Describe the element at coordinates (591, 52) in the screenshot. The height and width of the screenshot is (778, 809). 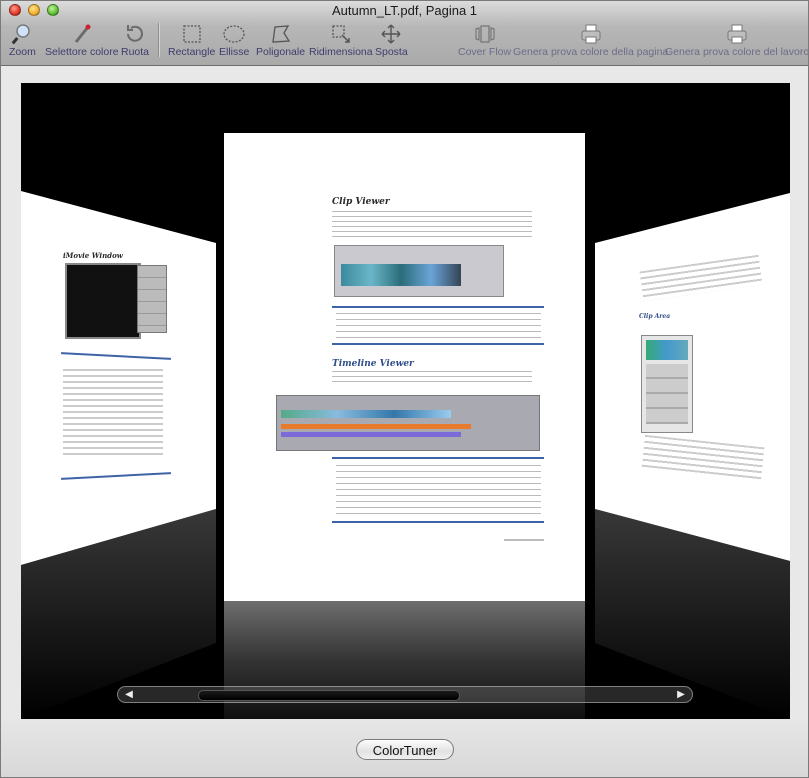
I see `page-proof-label: Genera prova colore della pagina` at that location.